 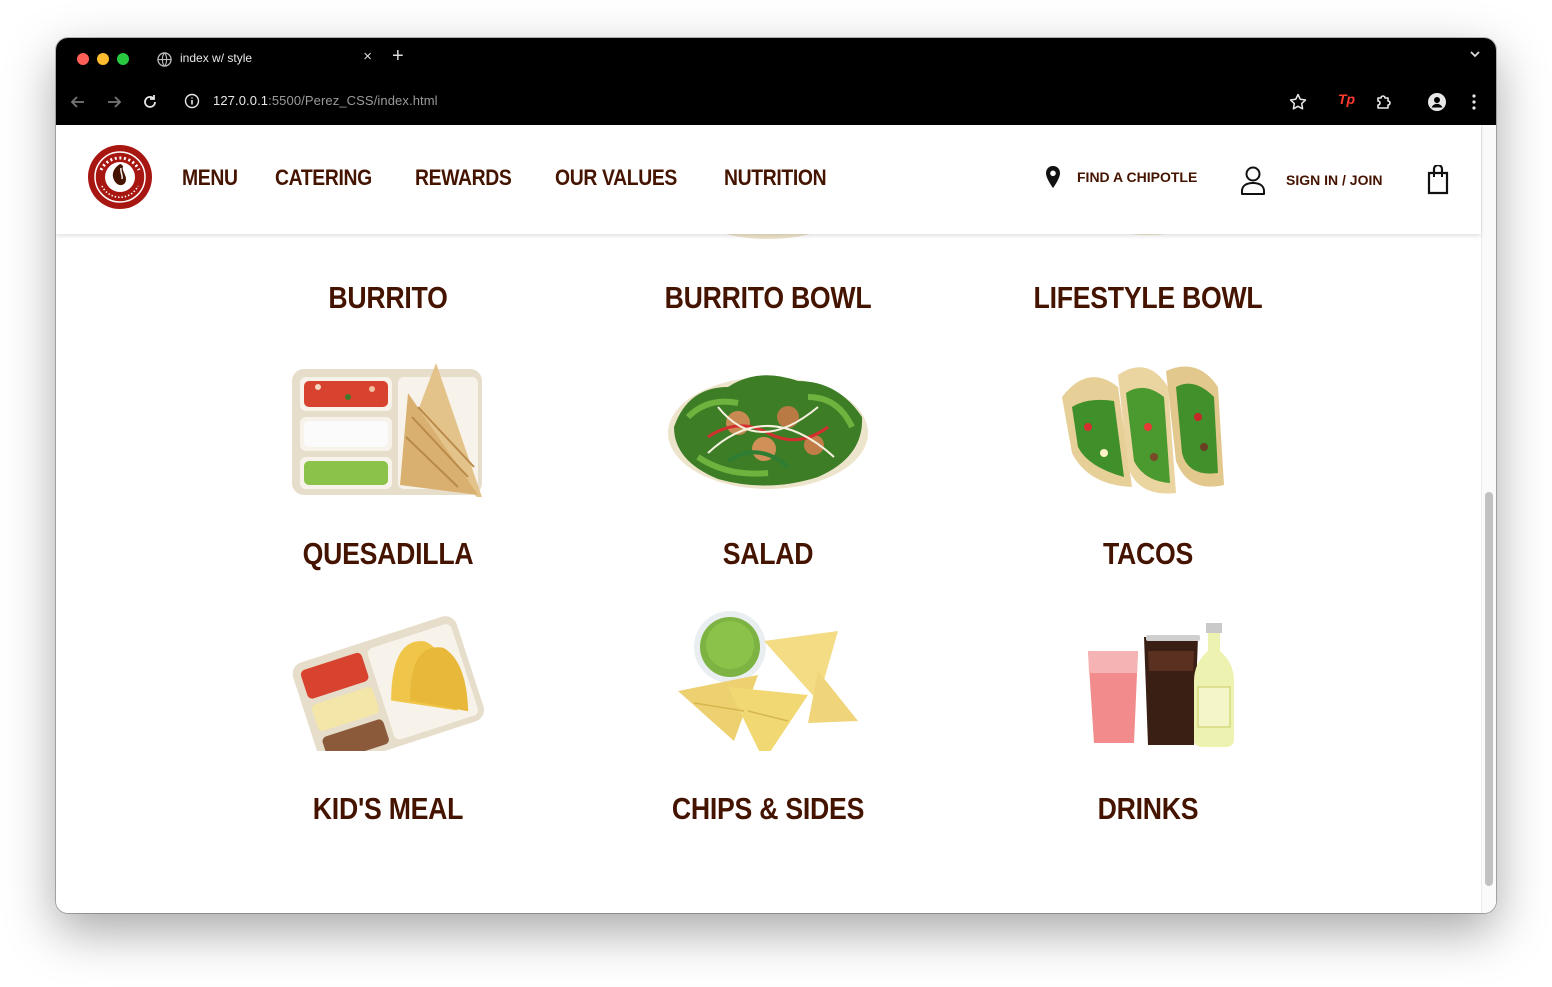 What do you see at coordinates (1137, 177) in the screenshot?
I see `find-label: FIND A CHIPOTLE` at bounding box center [1137, 177].